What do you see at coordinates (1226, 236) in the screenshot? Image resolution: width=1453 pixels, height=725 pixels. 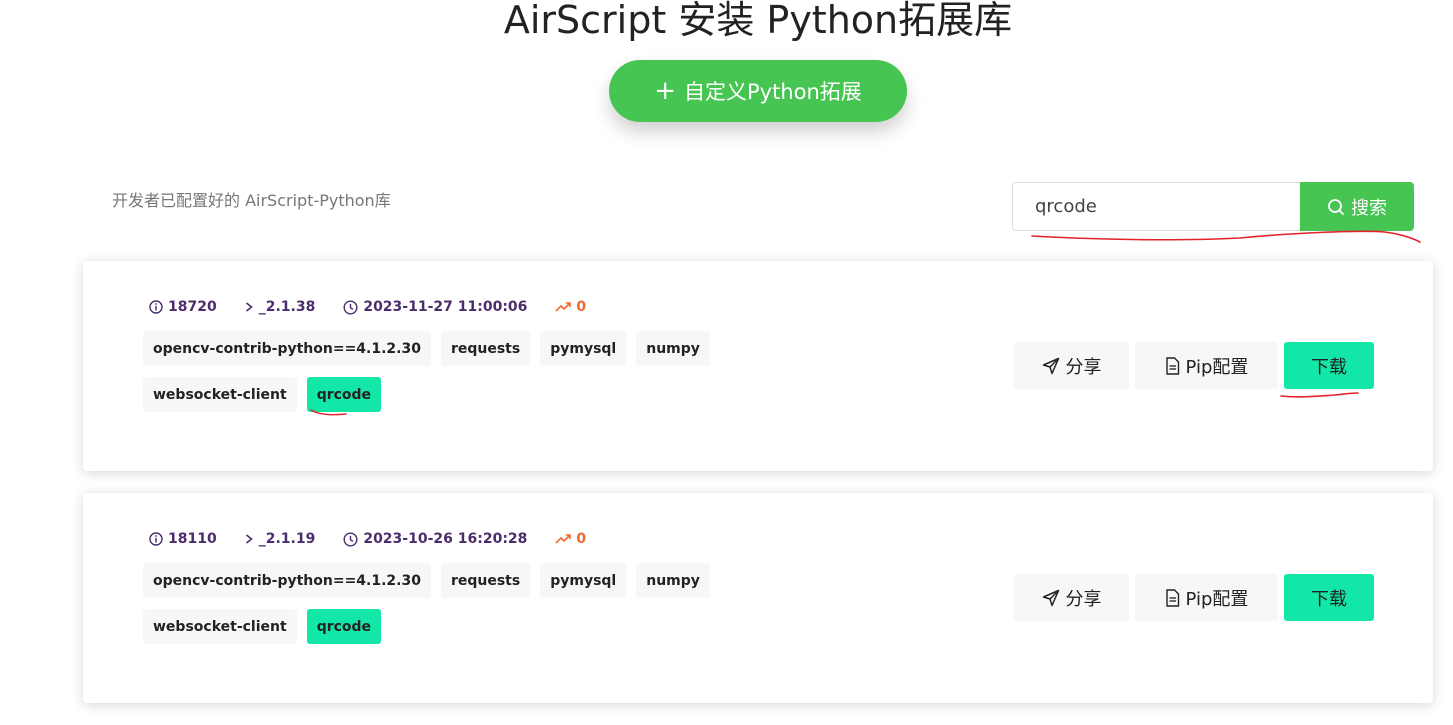 I see `annotation-underline-search` at bounding box center [1226, 236].